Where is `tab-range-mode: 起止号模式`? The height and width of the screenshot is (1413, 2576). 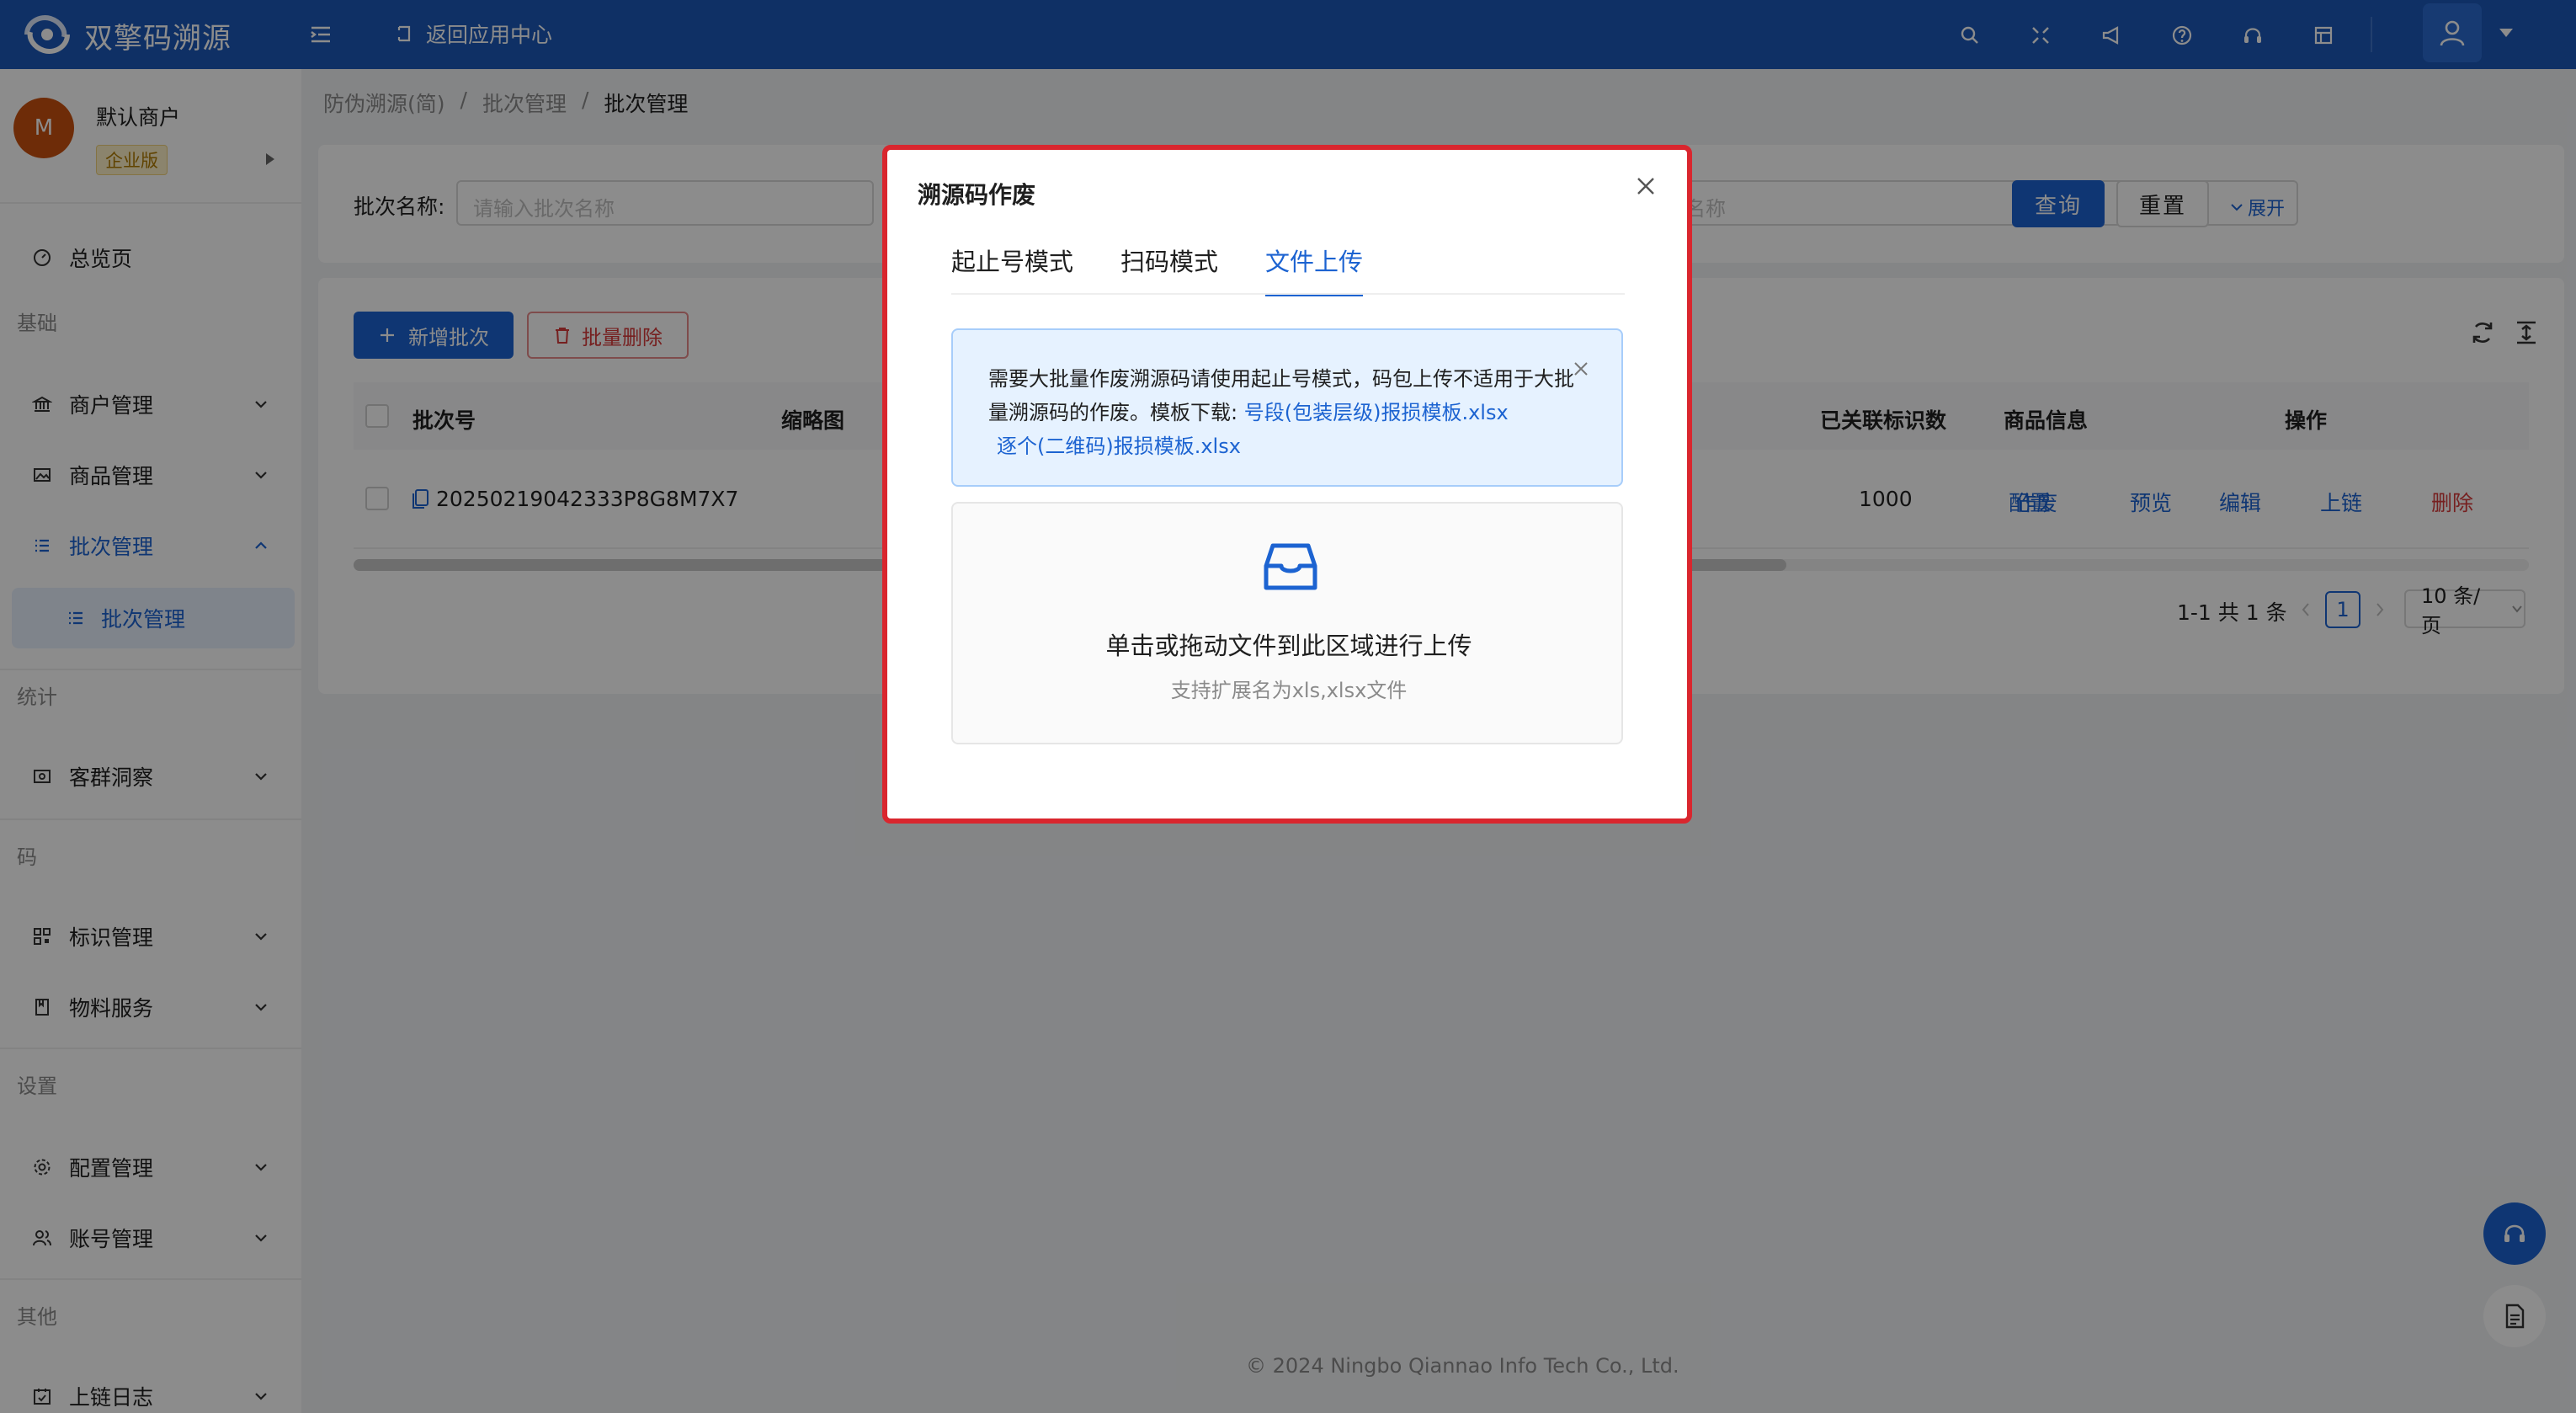
tab-range-mode: 起止号模式 is located at coordinates (1012, 268).